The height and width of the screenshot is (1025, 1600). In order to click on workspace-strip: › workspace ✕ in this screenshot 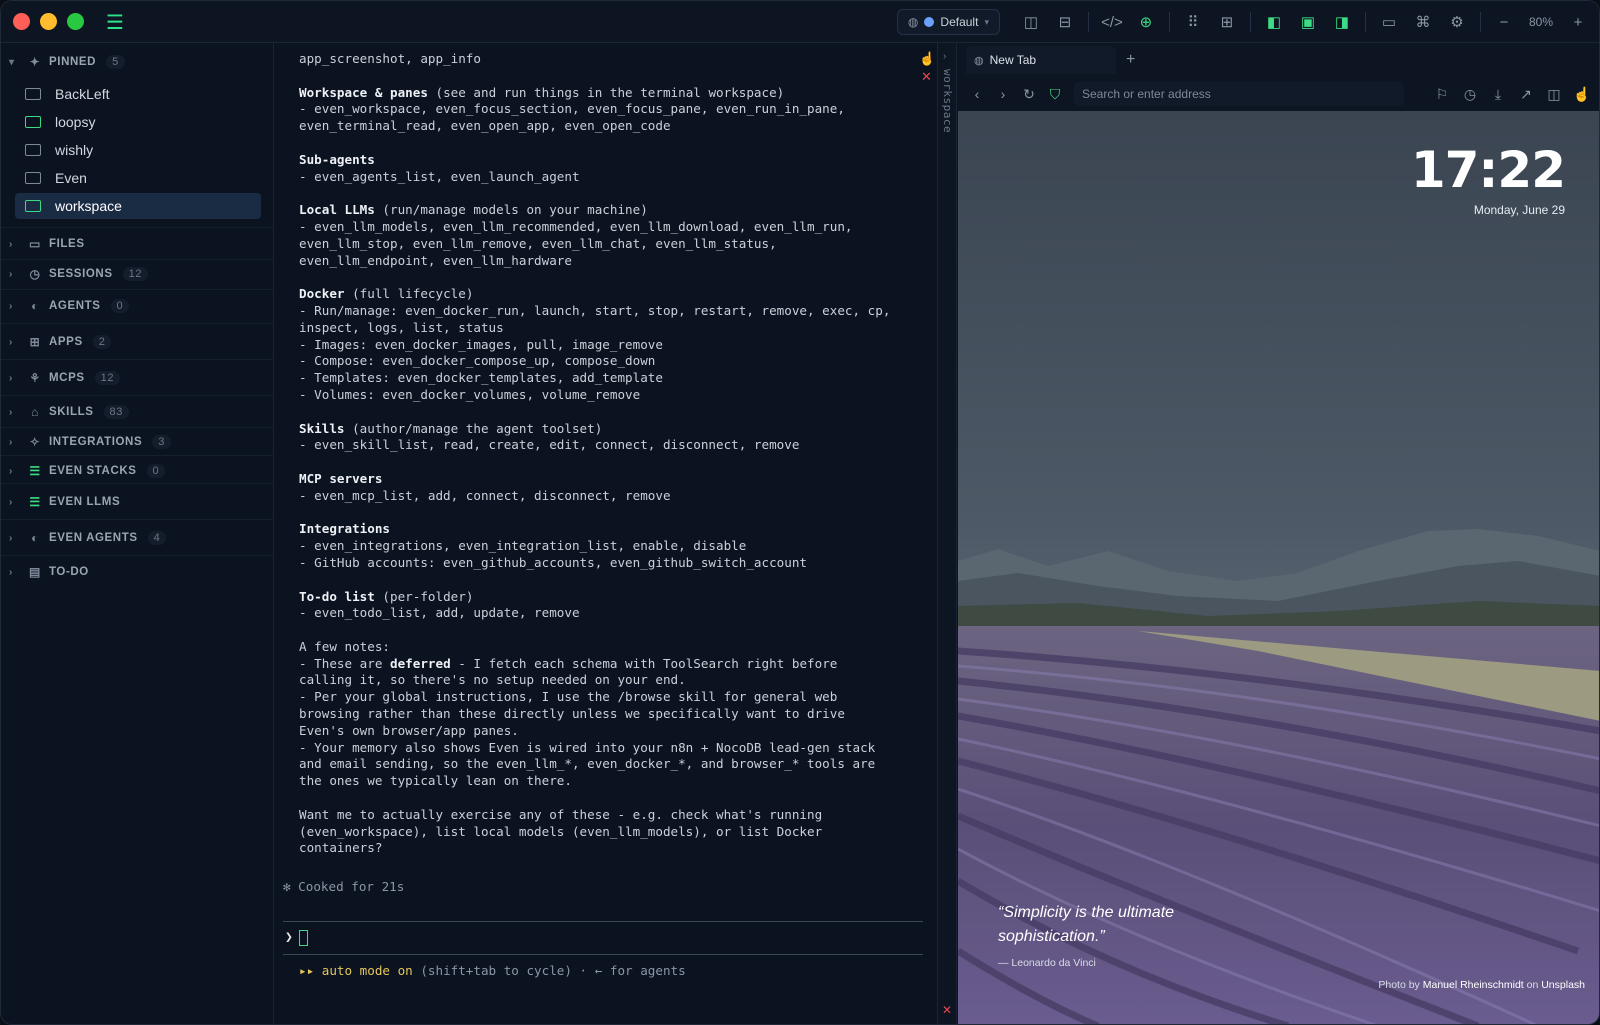, I will do `click(947, 533)`.